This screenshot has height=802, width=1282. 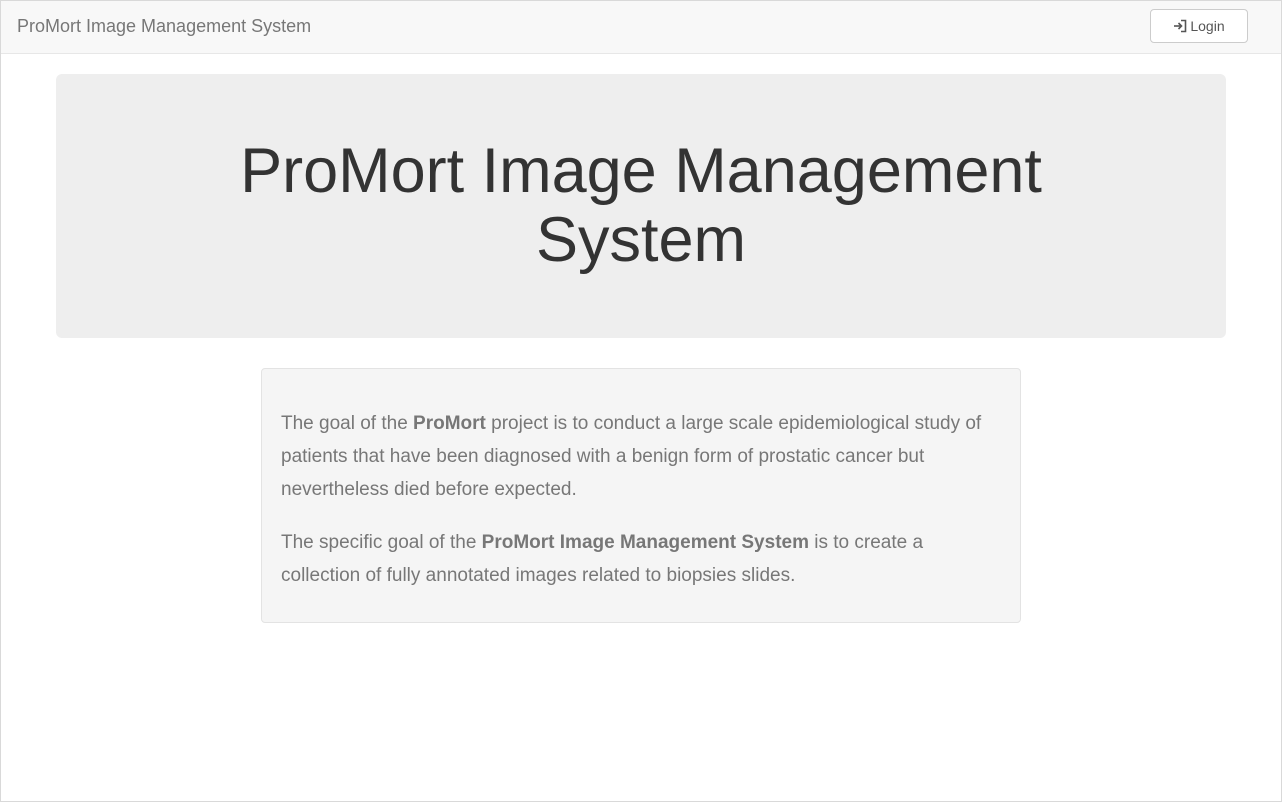 I want to click on top-navbar: ProMort Image Management System Login, so click(x=641, y=27).